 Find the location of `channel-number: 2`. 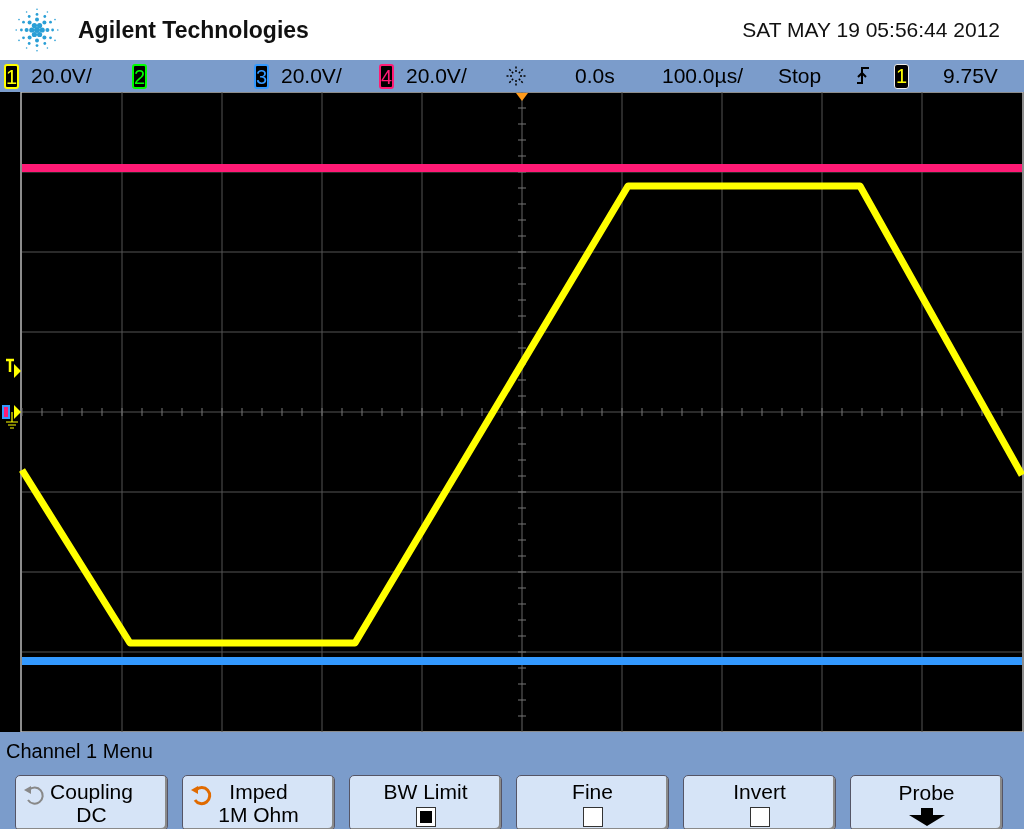

channel-number: 2 is located at coordinates (139, 76).